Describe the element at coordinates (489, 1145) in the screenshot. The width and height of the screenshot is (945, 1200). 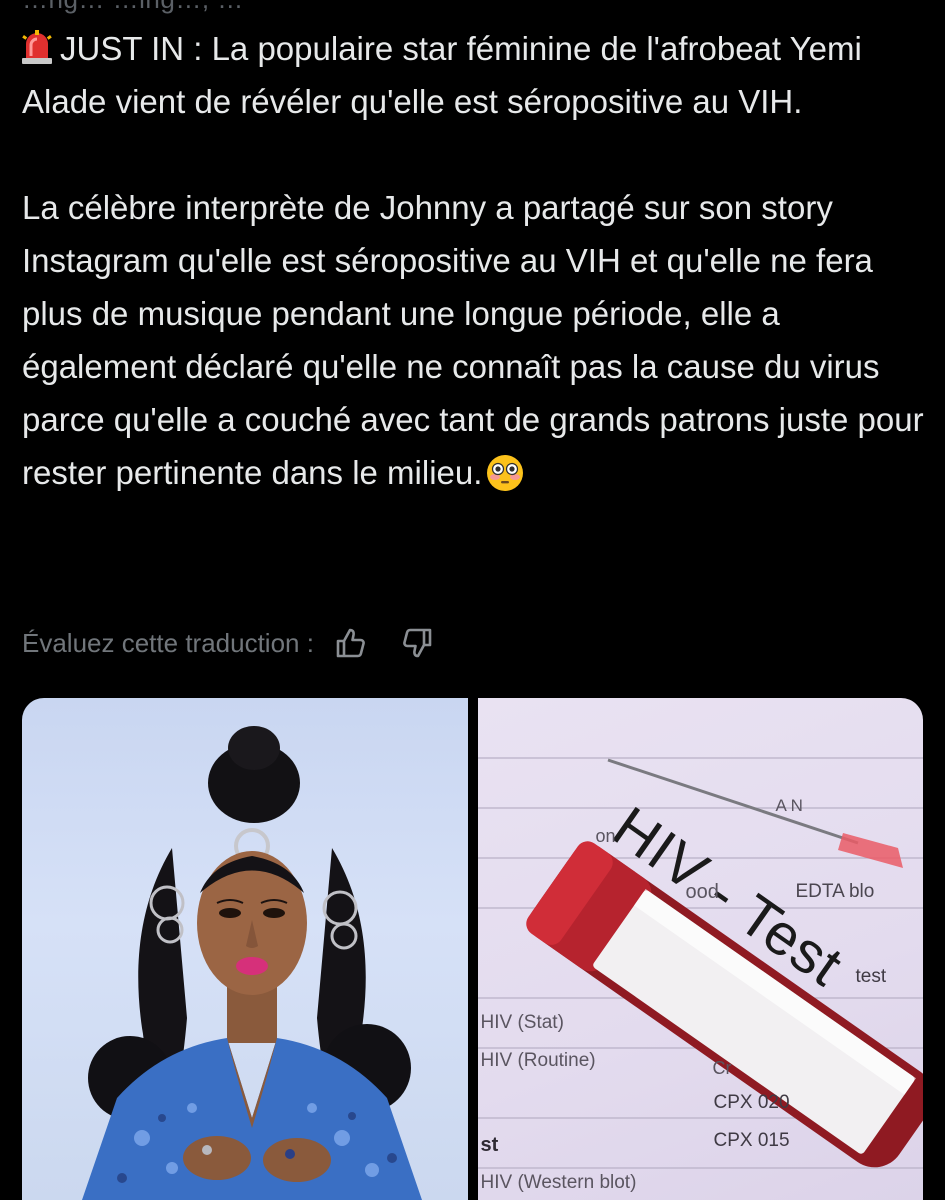
I see `form-st: st` at that location.